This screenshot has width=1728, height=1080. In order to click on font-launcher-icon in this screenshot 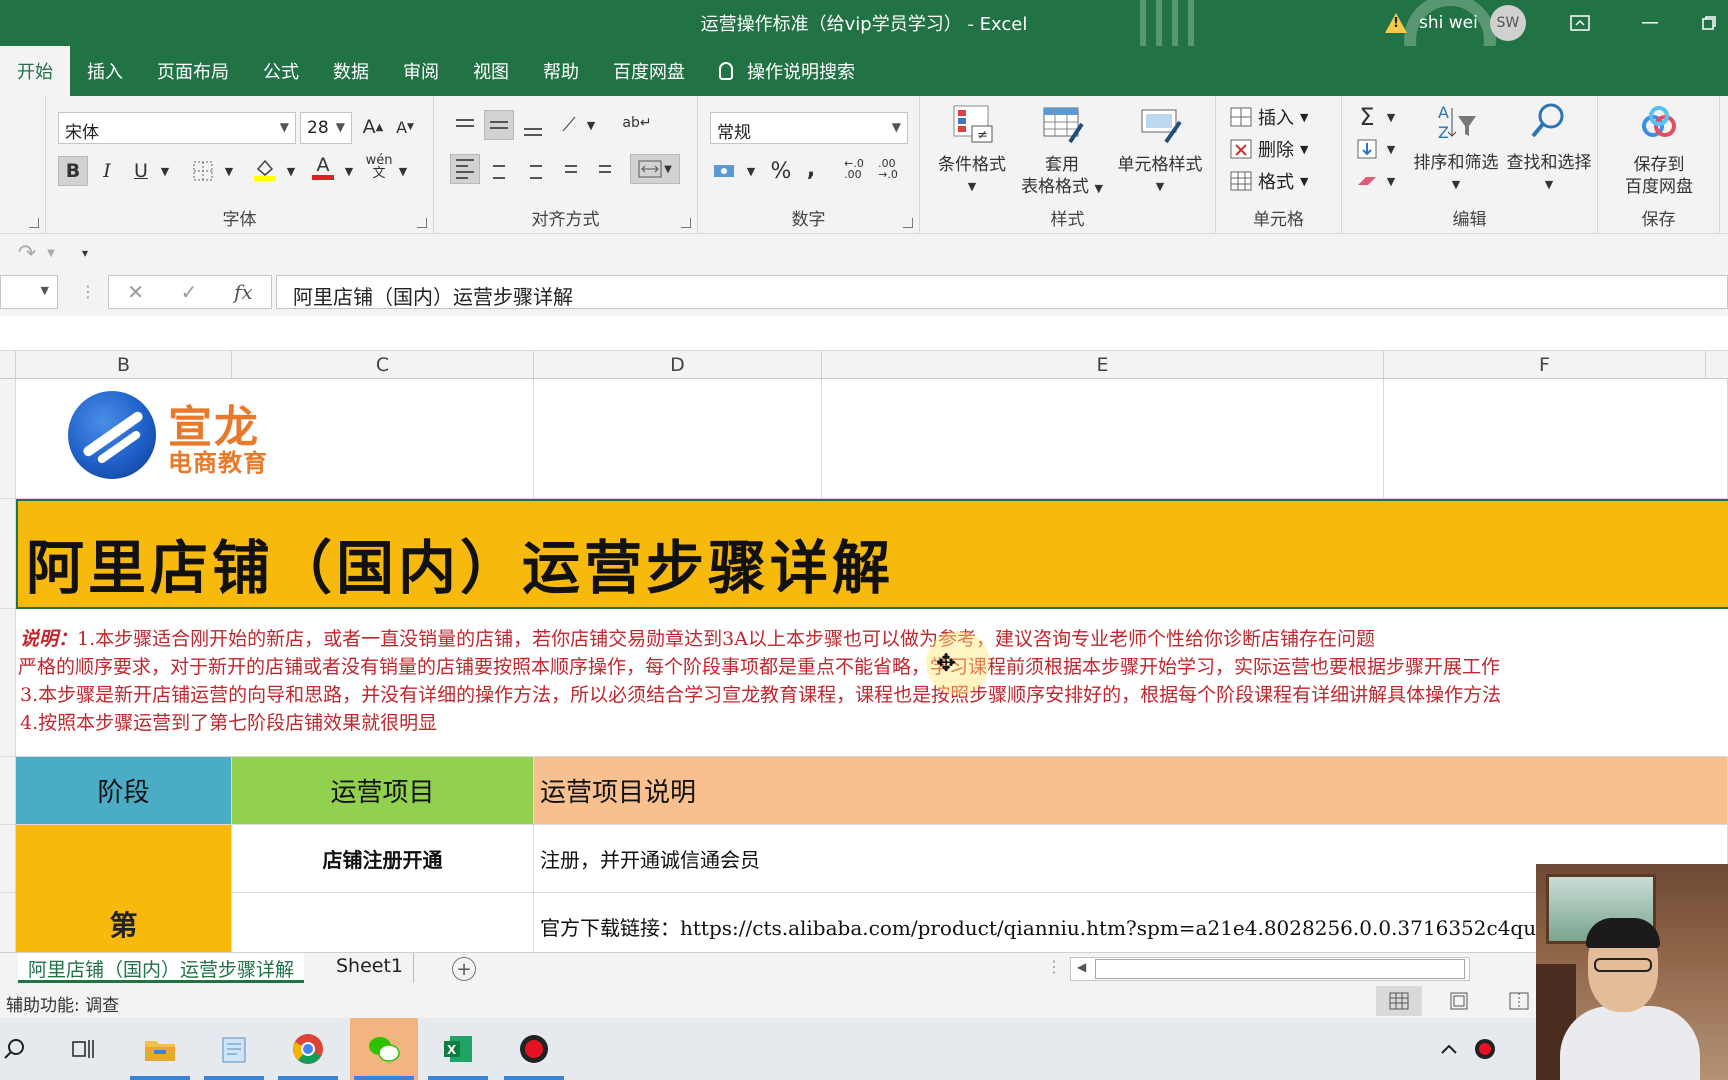, I will do `click(422, 223)`.